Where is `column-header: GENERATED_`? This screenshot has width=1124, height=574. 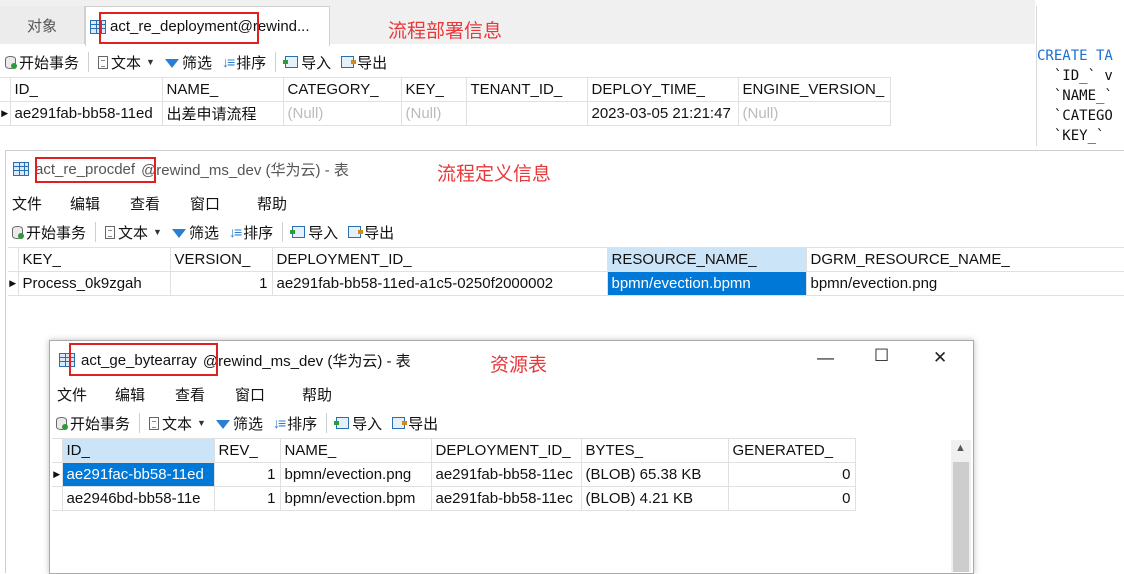
column-header: GENERATED_ is located at coordinates (791, 450).